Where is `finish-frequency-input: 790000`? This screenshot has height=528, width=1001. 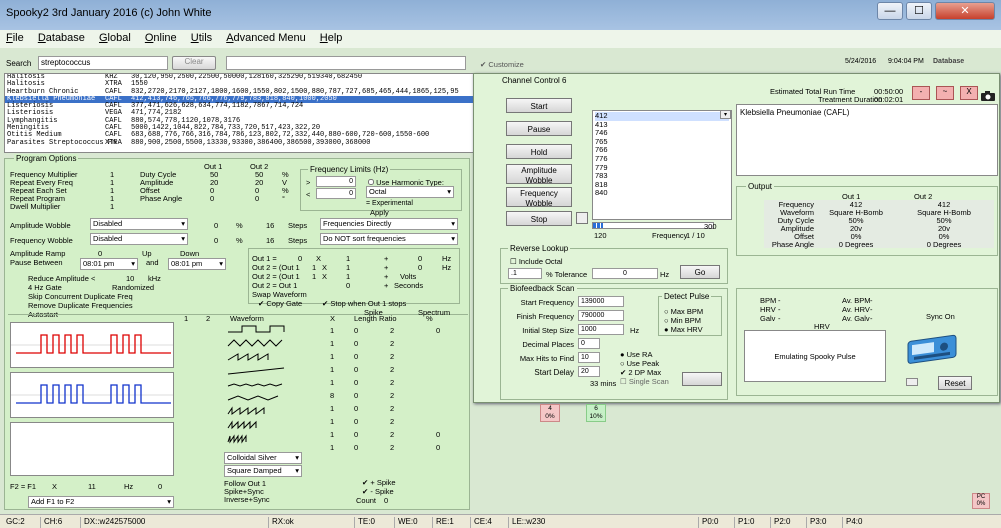
finish-frequency-input: 790000 is located at coordinates (601, 315).